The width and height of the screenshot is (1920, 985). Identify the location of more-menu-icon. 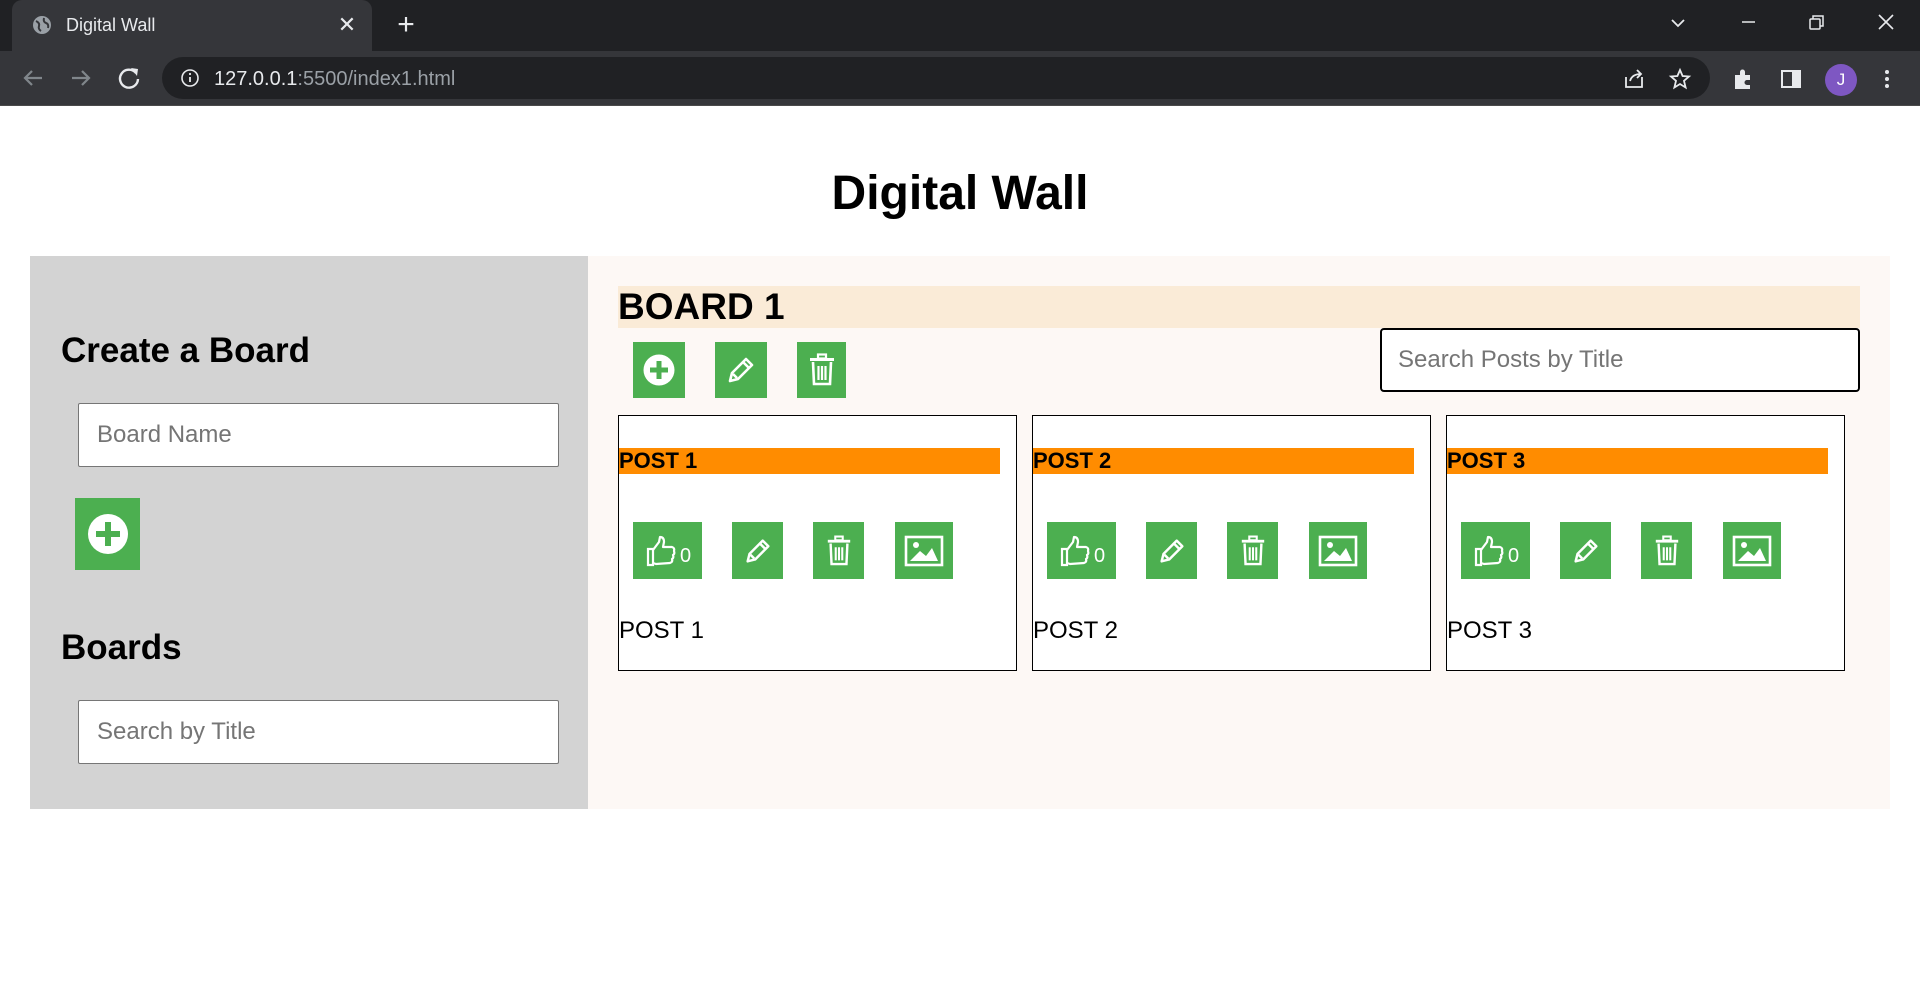
(1887, 79).